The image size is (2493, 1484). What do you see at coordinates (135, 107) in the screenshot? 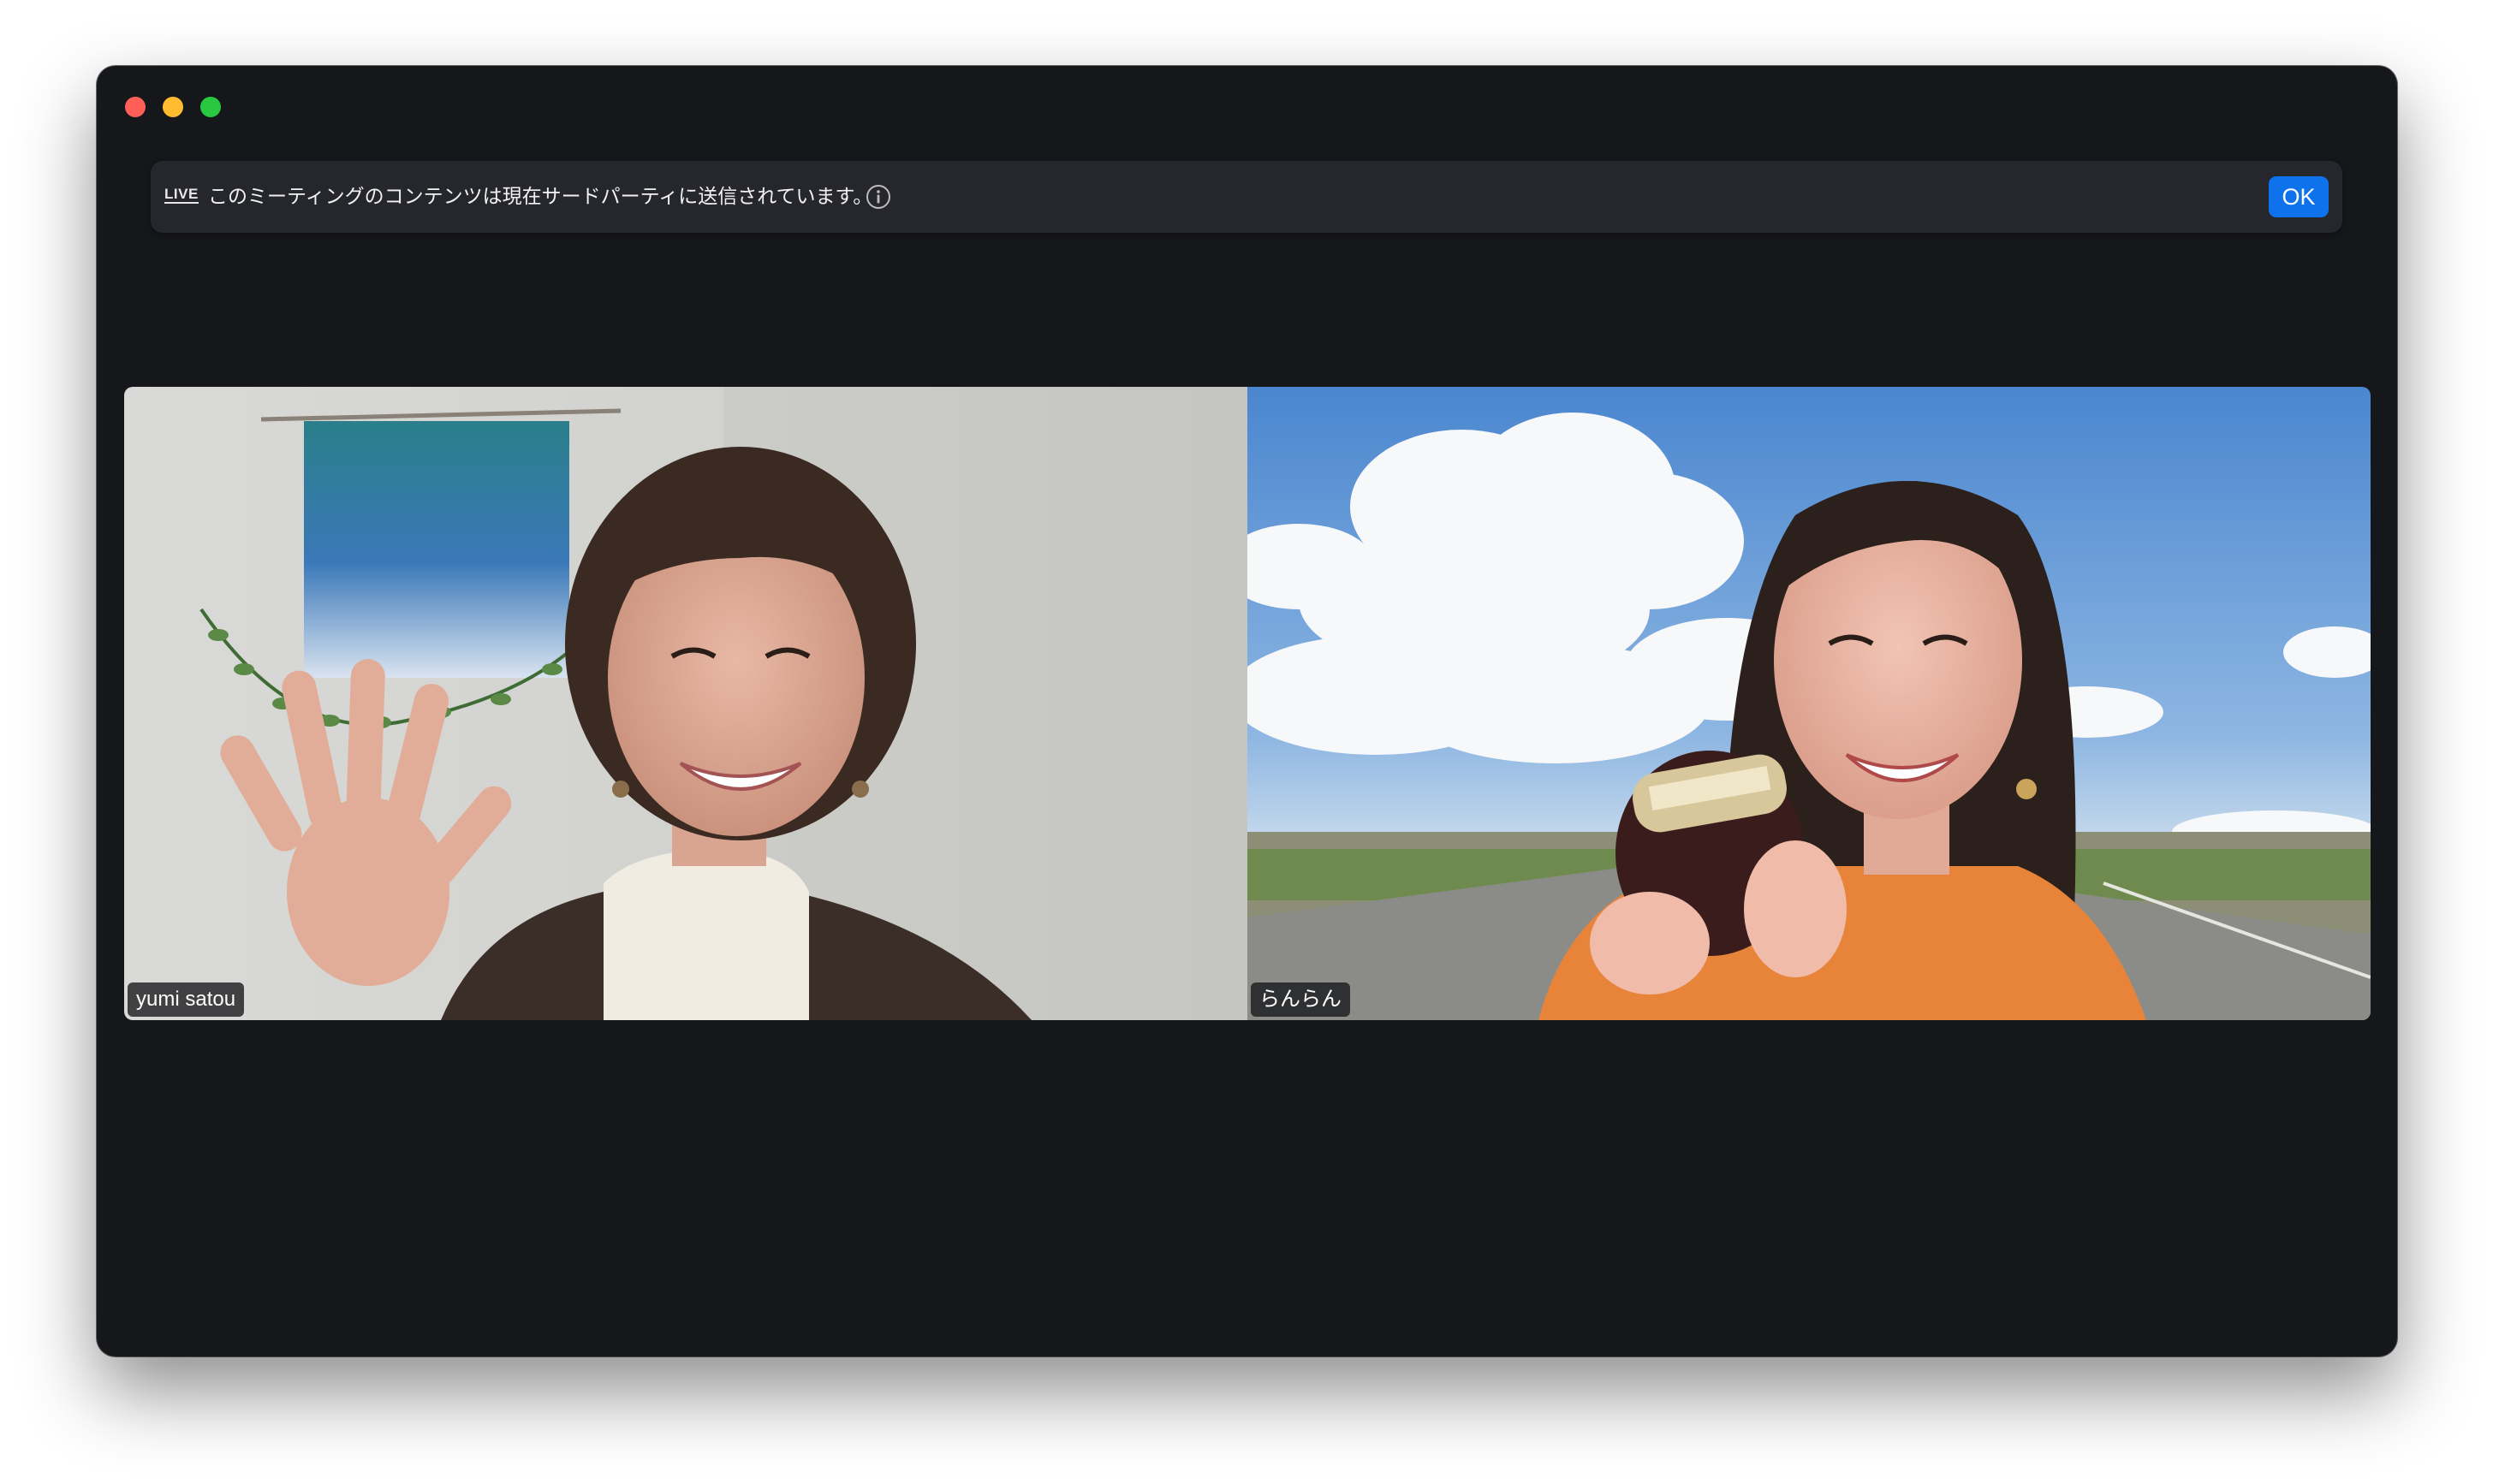
I see `window-close-button` at bounding box center [135, 107].